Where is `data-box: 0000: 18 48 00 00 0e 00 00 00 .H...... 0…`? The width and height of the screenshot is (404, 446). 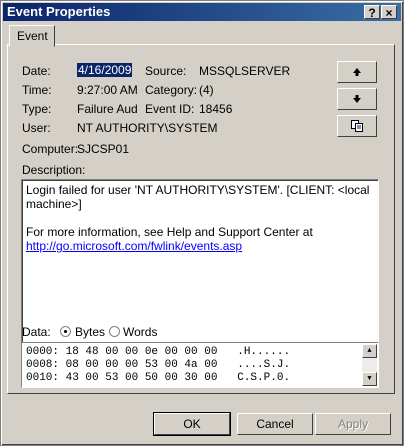
data-box: 0000: 18 48 00 00 0e 00 00 00 .H...... 0… is located at coordinates (200, 365).